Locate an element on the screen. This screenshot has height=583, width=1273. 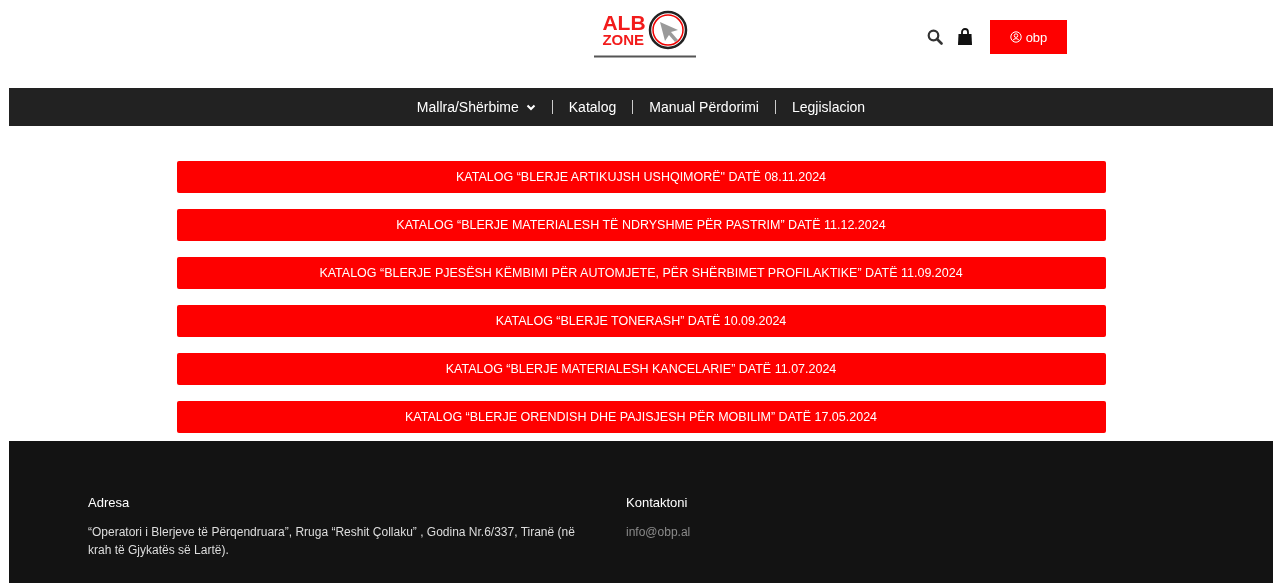
logo-text: ZONE is located at coordinates (624, 40).